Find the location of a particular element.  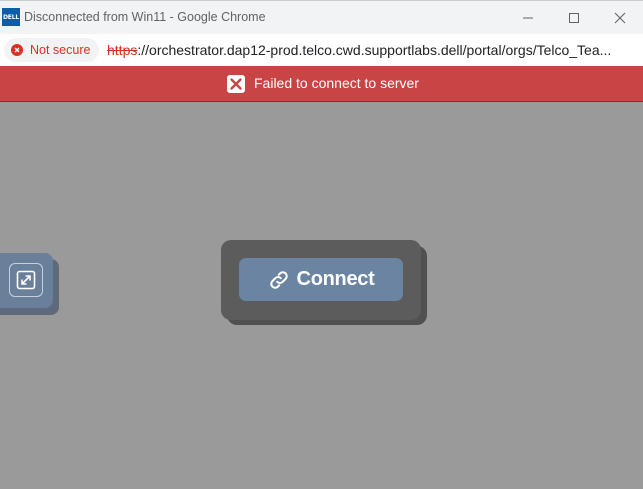

minimize-button is located at coordinates (528, 17).